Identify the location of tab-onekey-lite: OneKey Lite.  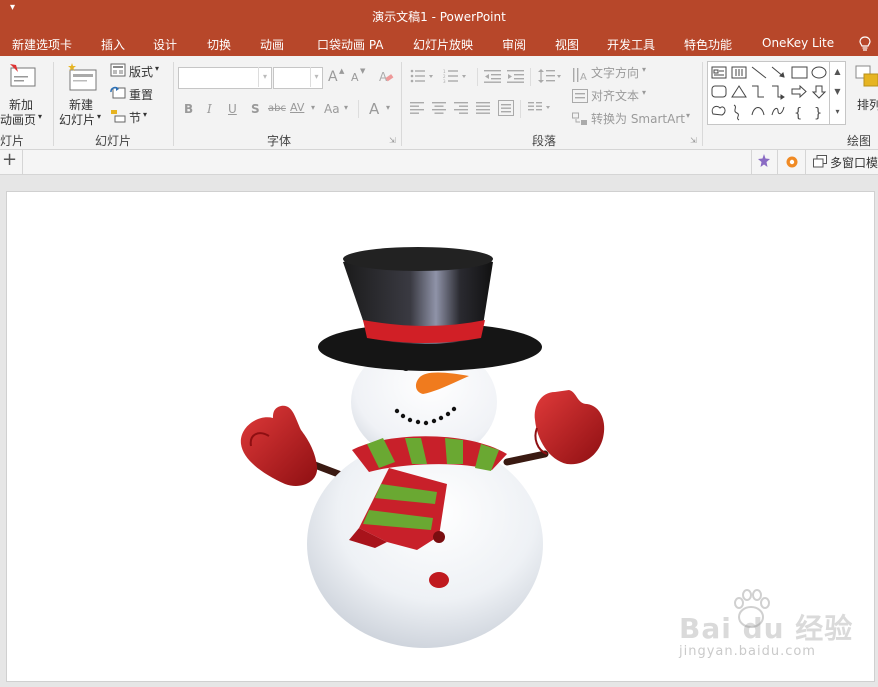
(798, 43).